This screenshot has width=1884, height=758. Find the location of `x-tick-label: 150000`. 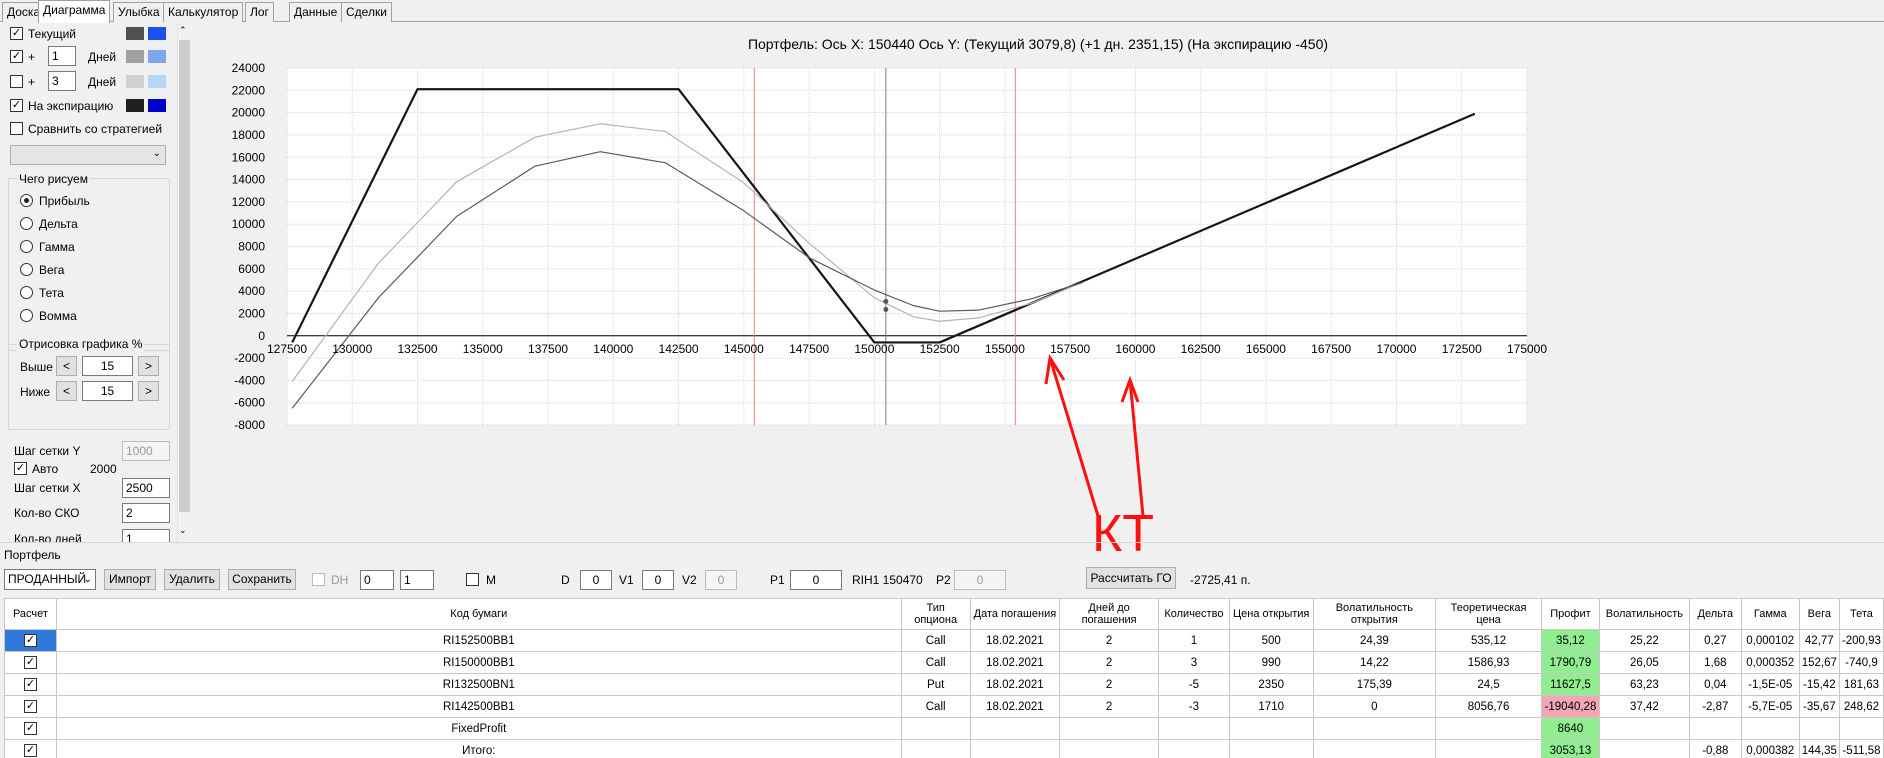

x-tick-label: 150000 is located at coordinates (874, 349).